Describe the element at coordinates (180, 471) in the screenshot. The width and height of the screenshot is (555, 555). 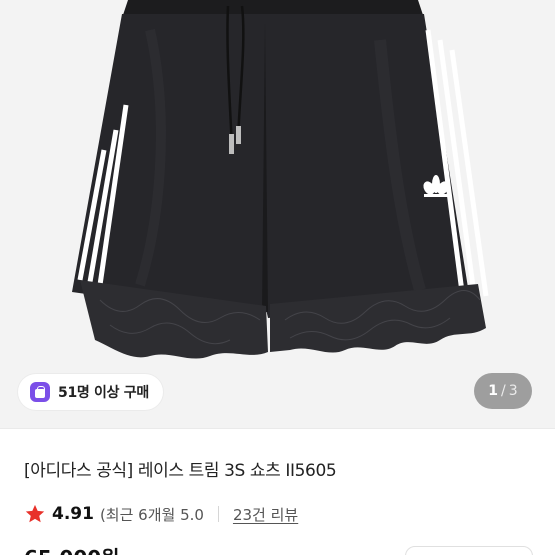
I see `product-title: [아디다스 공식] 레이스 트림 3S 쇼츠 II5605` at that location.